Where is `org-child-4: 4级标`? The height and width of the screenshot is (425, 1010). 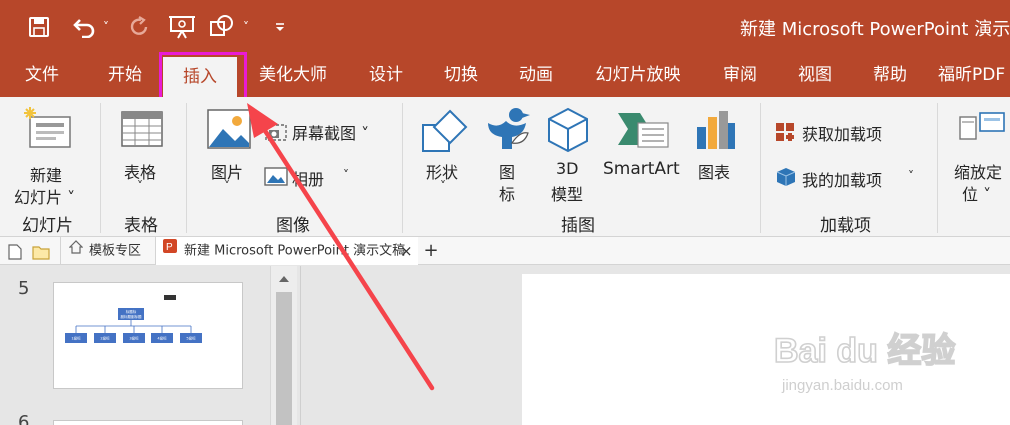 org-child-4: 4级标 is located at coordinates (162, 338).